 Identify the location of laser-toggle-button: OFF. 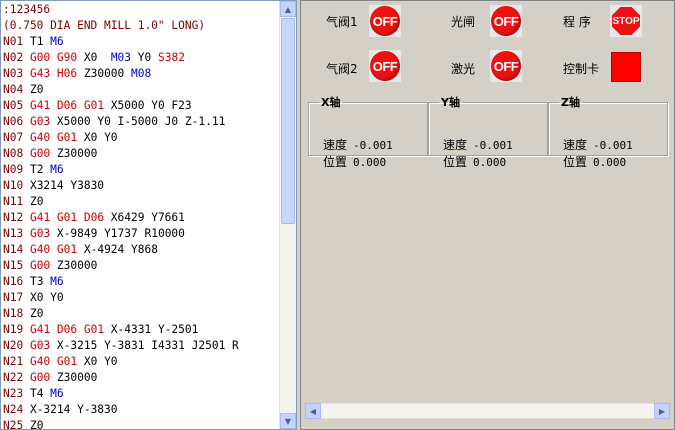
(506, 66).